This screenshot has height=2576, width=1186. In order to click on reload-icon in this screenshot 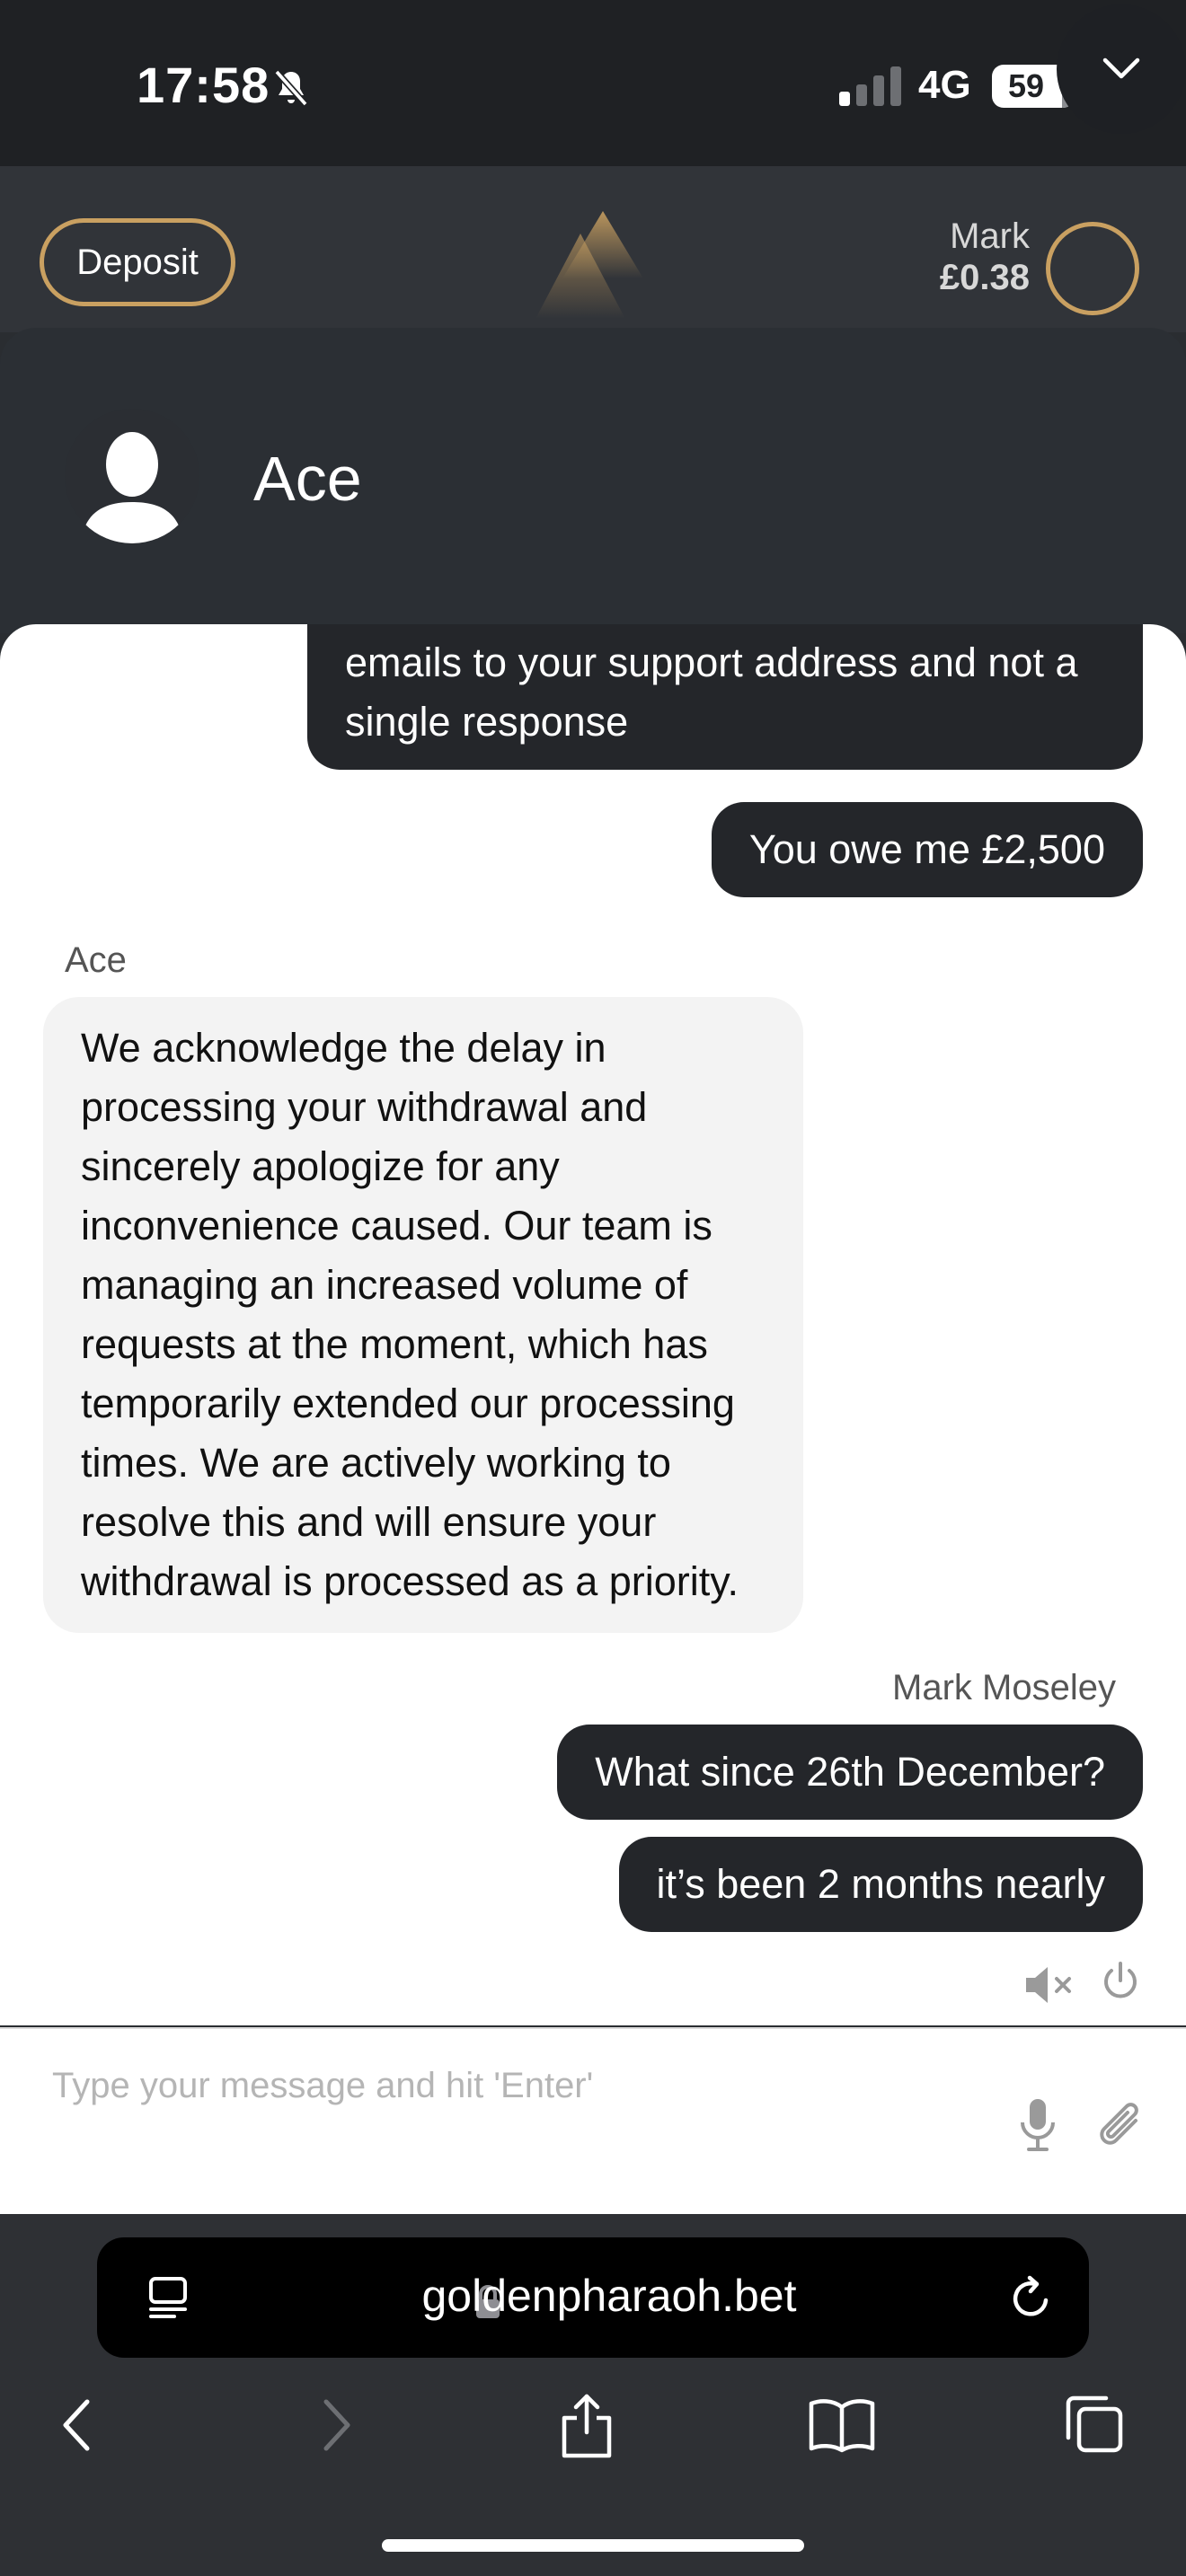, I will do `click(1031, 2298)`.